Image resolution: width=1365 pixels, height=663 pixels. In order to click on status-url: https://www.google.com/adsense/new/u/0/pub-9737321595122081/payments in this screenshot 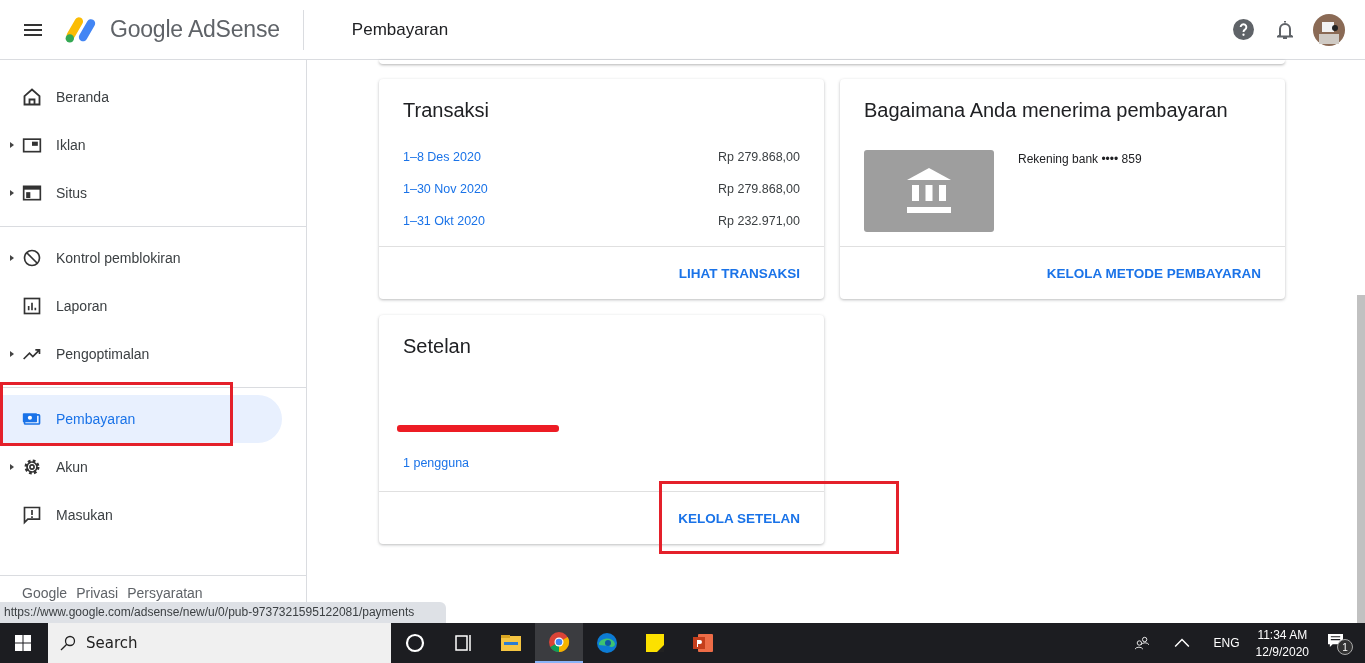, I will do `click(223, 612)`.